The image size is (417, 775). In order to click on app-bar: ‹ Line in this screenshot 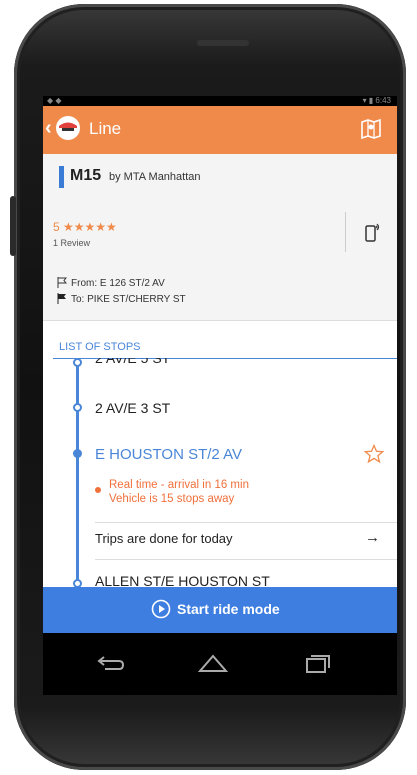, I will do `click(220, 130)`.